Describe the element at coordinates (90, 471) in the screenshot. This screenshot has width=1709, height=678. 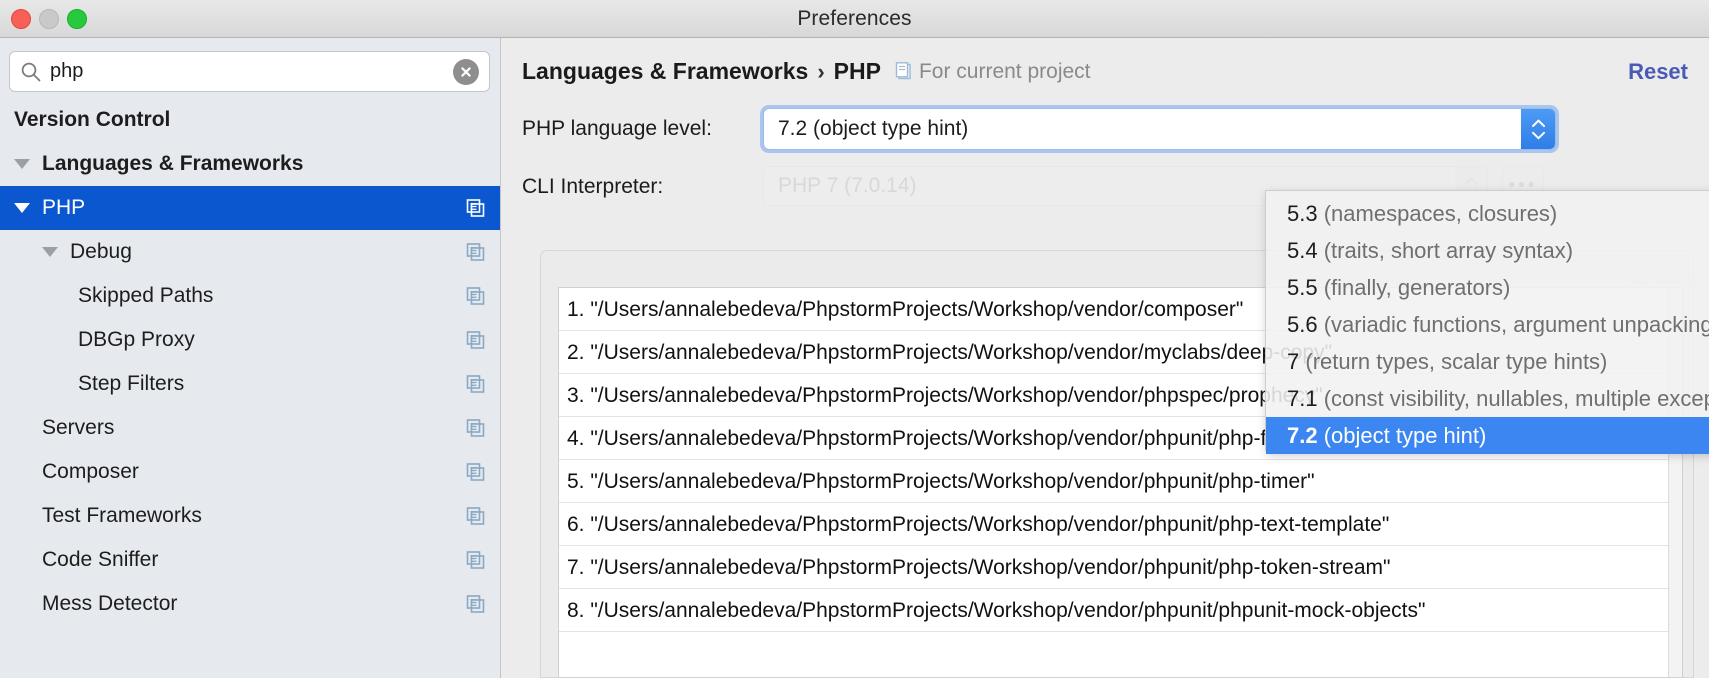
I see `sidebar-item-label: Composer` at that location.